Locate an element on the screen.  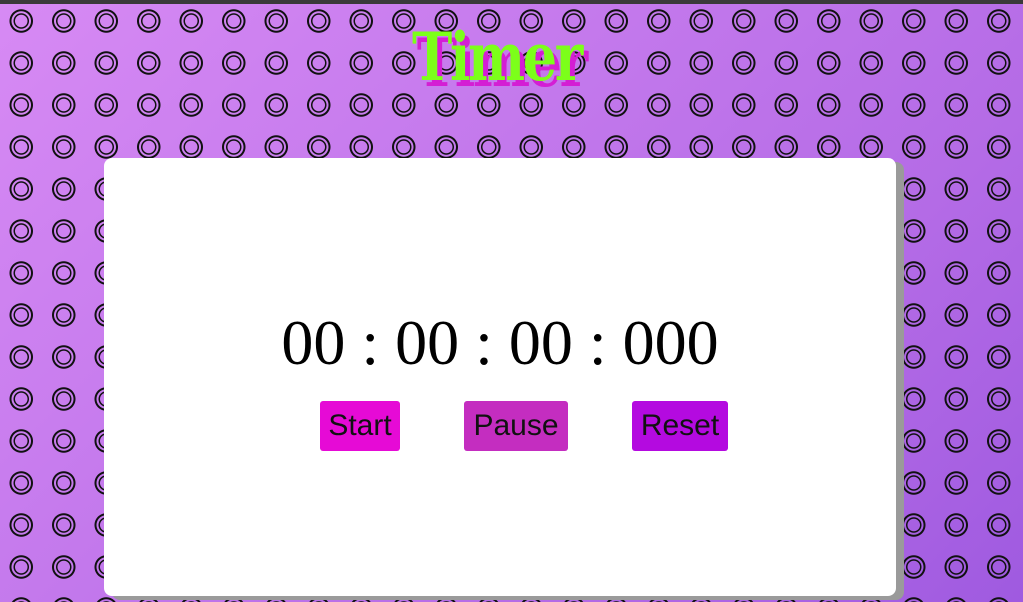
reset-button: Reset is located at coordinates (680, 426).